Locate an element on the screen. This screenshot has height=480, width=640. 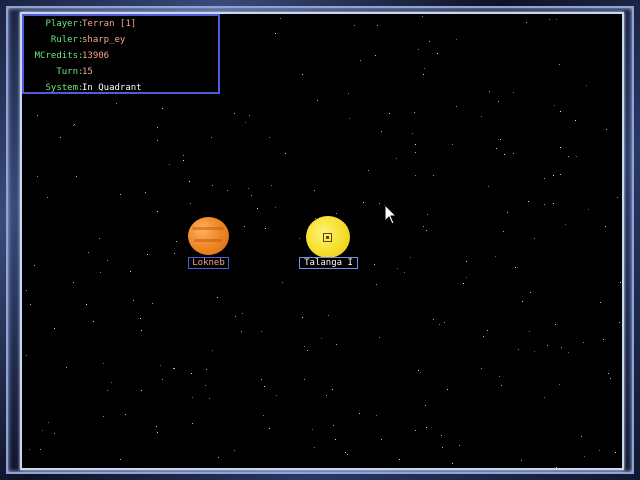
ruler-value: sharp_ey is located at coordinates (104, 40).